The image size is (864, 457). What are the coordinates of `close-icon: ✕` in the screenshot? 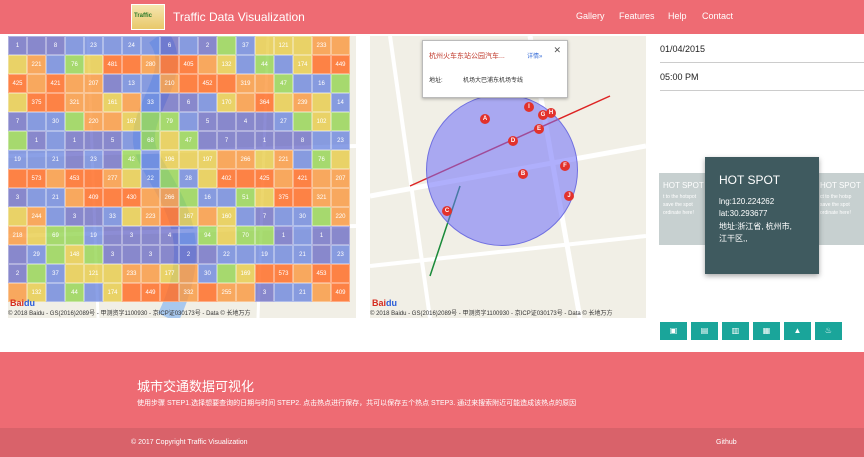 It's located at (557, 50).